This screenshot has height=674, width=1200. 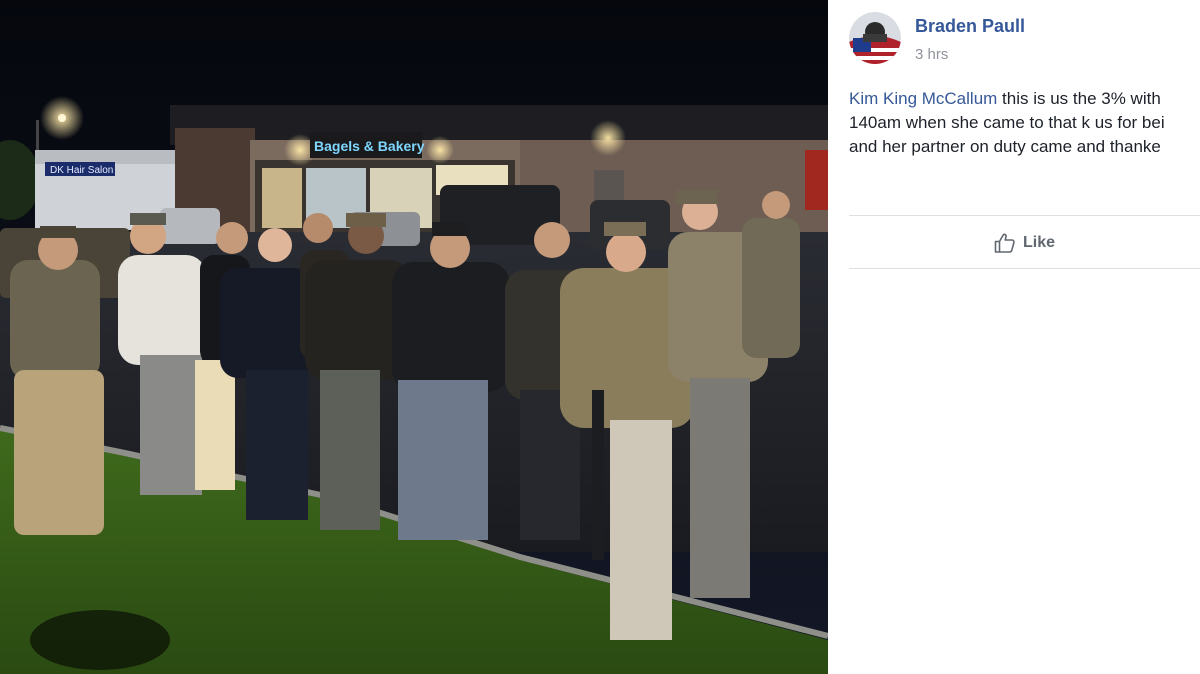 I want to click on thumbs-up-outline-icon, so click(x=1004, y=243).